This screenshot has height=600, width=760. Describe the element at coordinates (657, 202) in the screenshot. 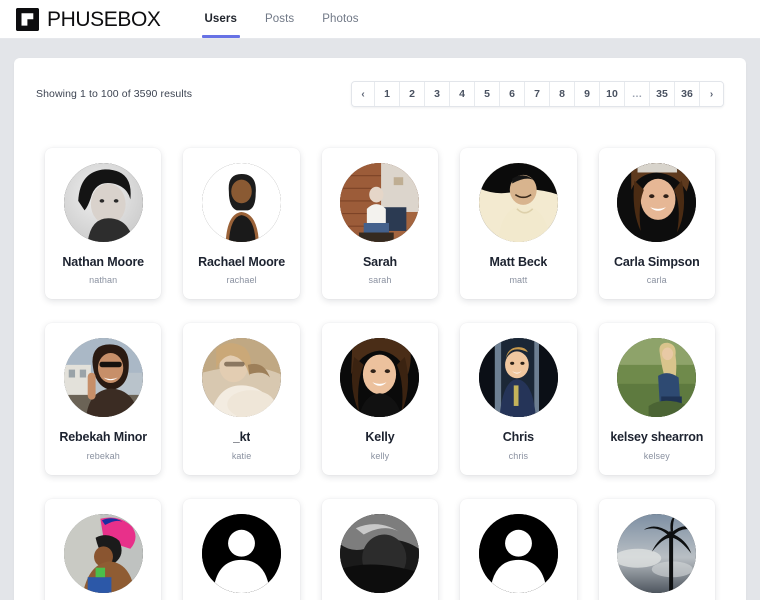

I see `photo-smiling-woman-avatar` at that location.